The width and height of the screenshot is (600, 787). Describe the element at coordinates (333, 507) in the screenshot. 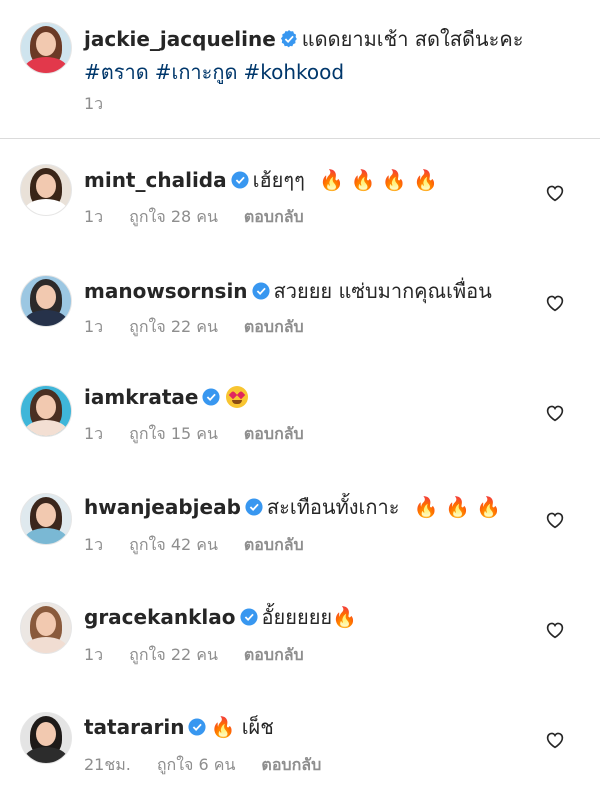

I see `comment-text: สะเทือนทั้งเกาะ` at that location.